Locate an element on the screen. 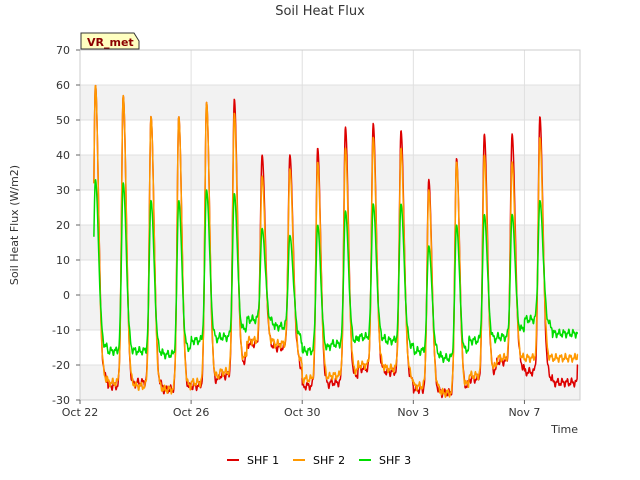 The image size is (640, 480). y-tick-label: 20 is located at coordinates (63, 225).